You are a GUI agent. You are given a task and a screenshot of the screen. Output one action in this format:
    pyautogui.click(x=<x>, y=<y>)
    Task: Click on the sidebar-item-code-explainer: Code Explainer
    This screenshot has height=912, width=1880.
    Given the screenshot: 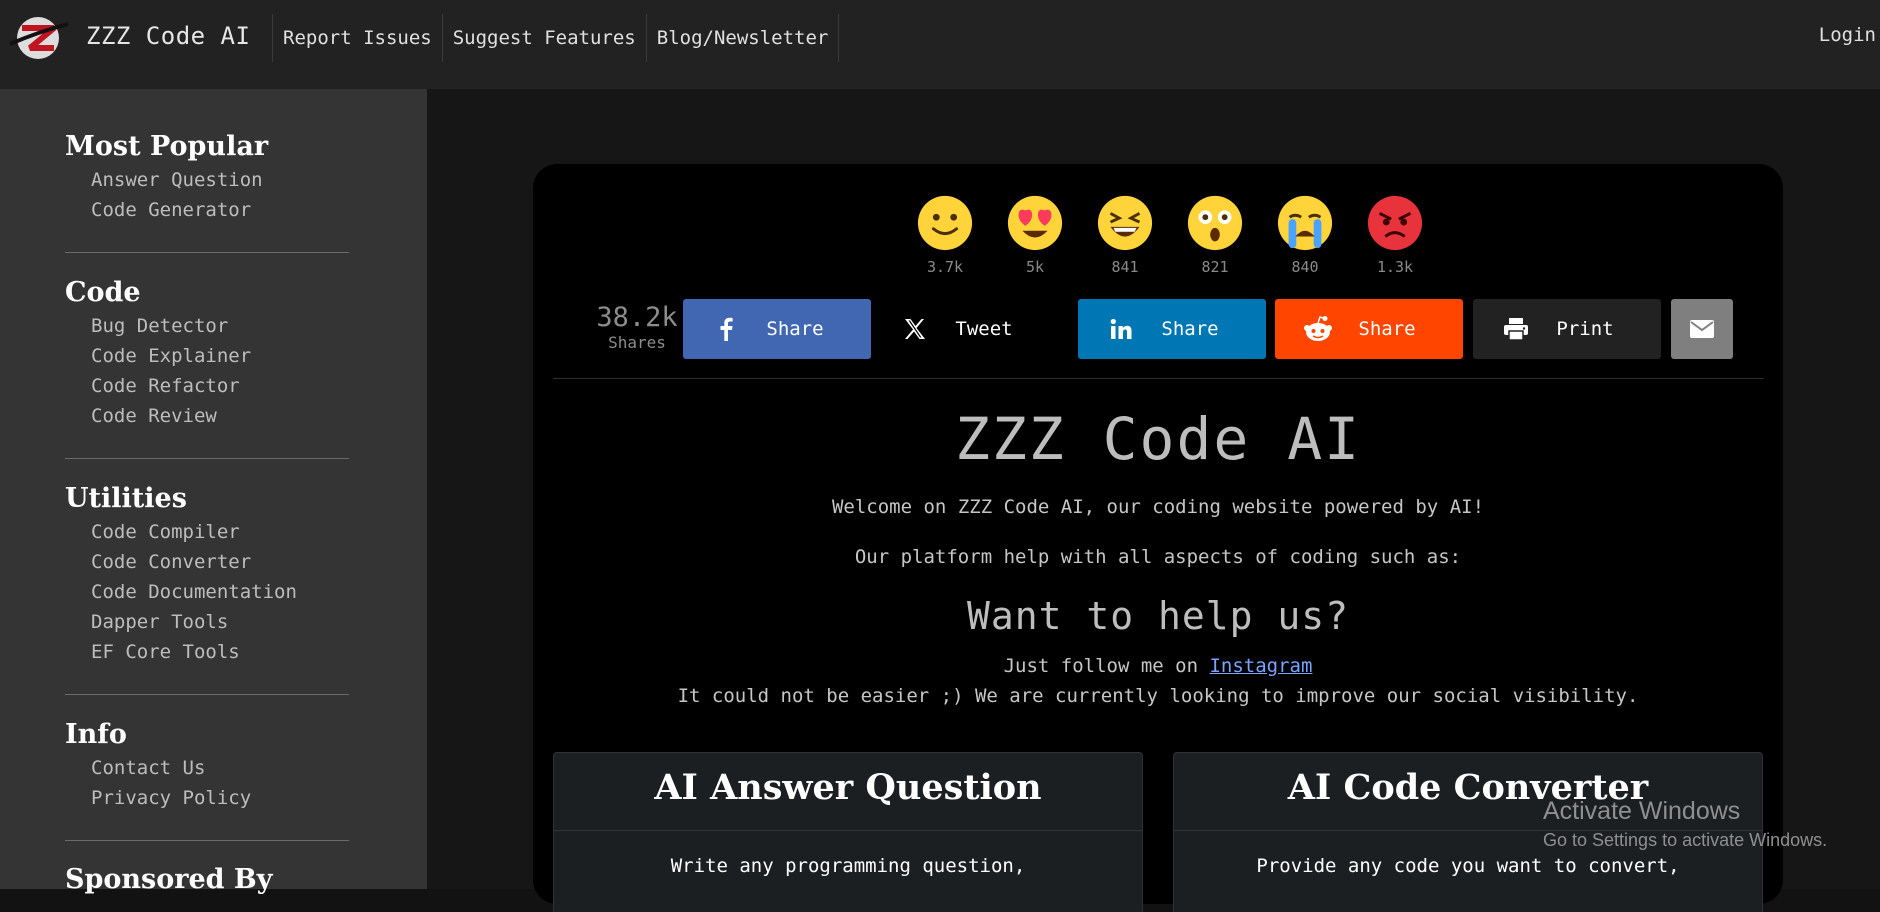 What is the action you would take?
    pyautogui.click(x=207, y=356)
    